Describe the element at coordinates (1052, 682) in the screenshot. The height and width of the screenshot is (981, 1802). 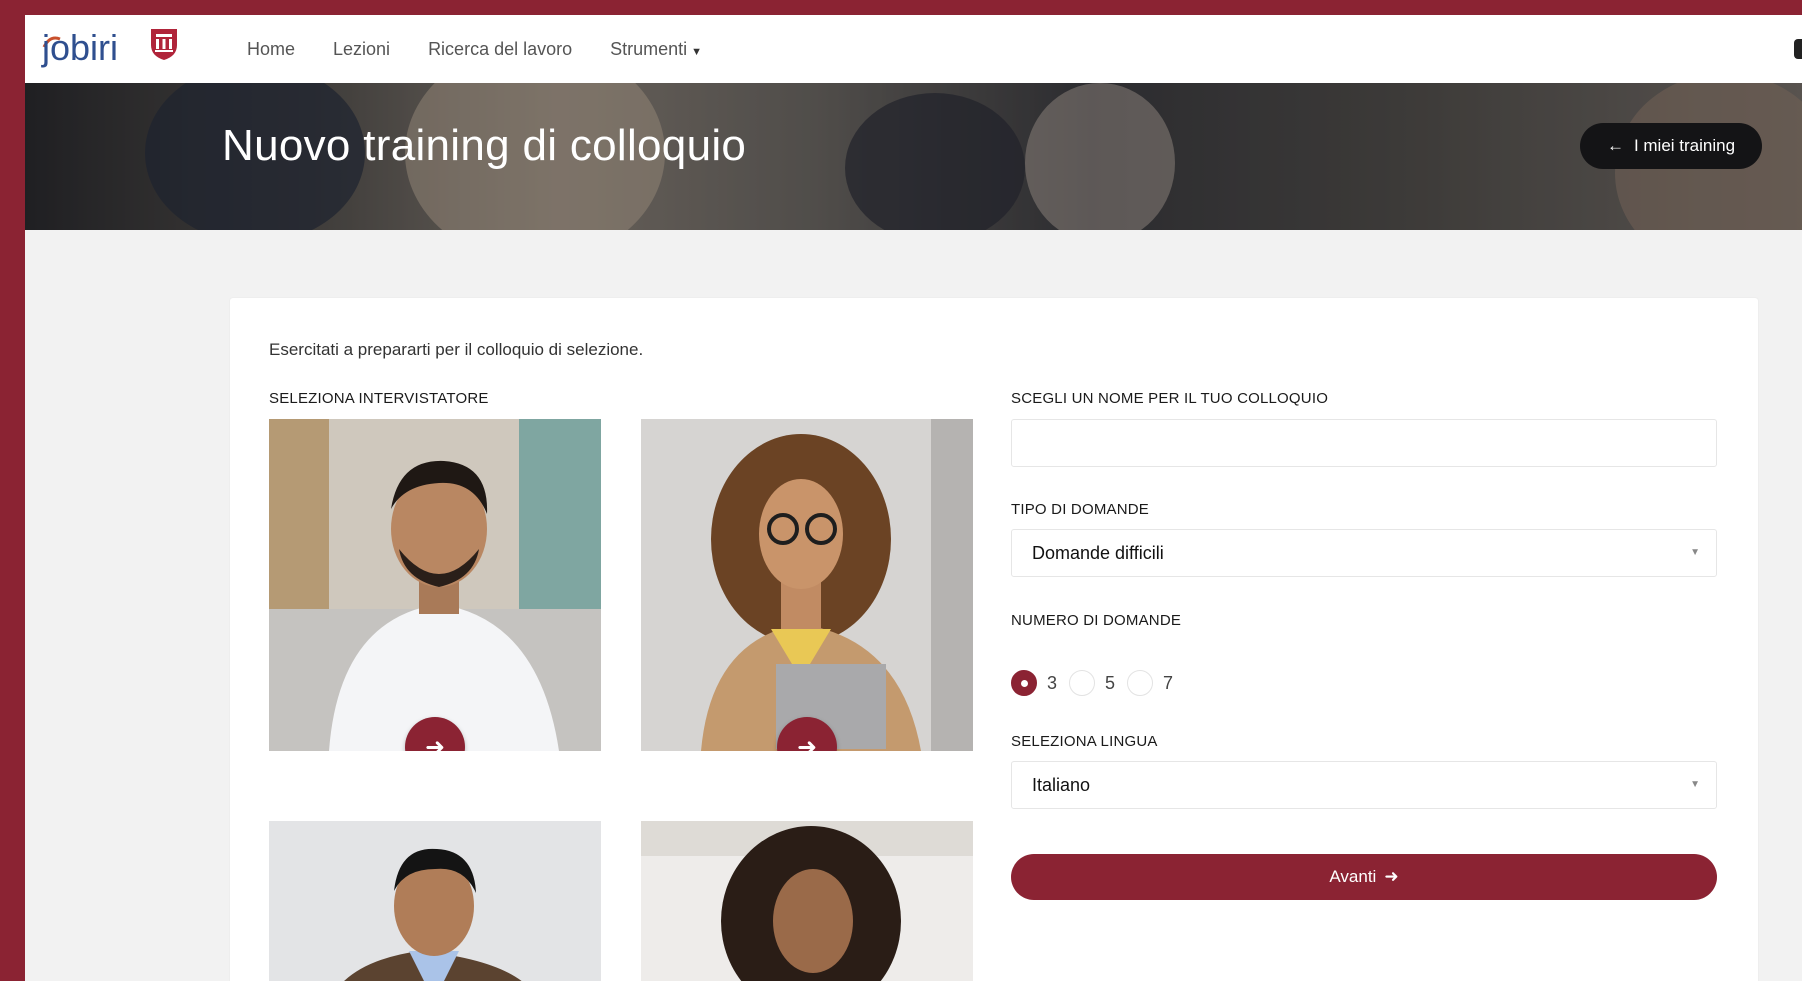
I see `question-count-option-3: 3` at that location.